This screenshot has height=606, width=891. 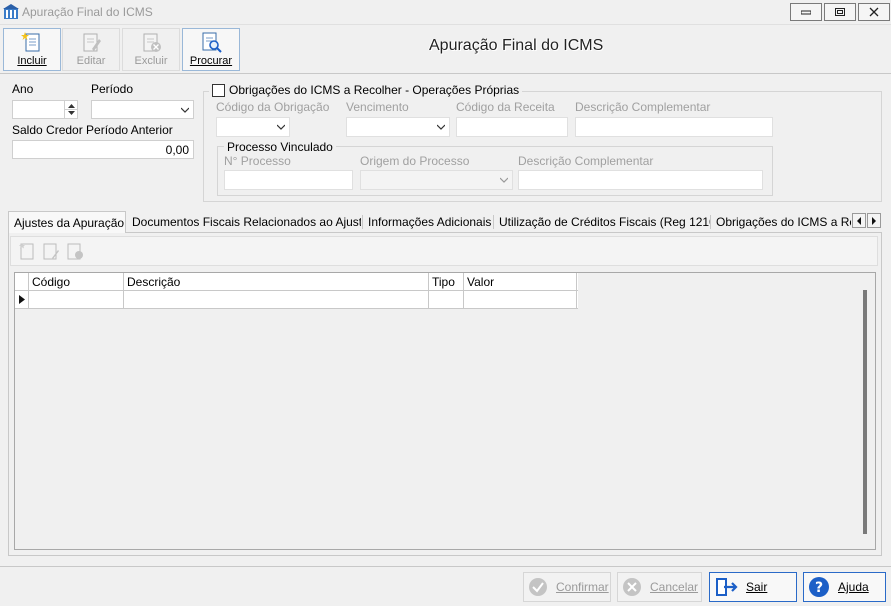 I want to click on check-circle-icon, so click(x=538, y=587).